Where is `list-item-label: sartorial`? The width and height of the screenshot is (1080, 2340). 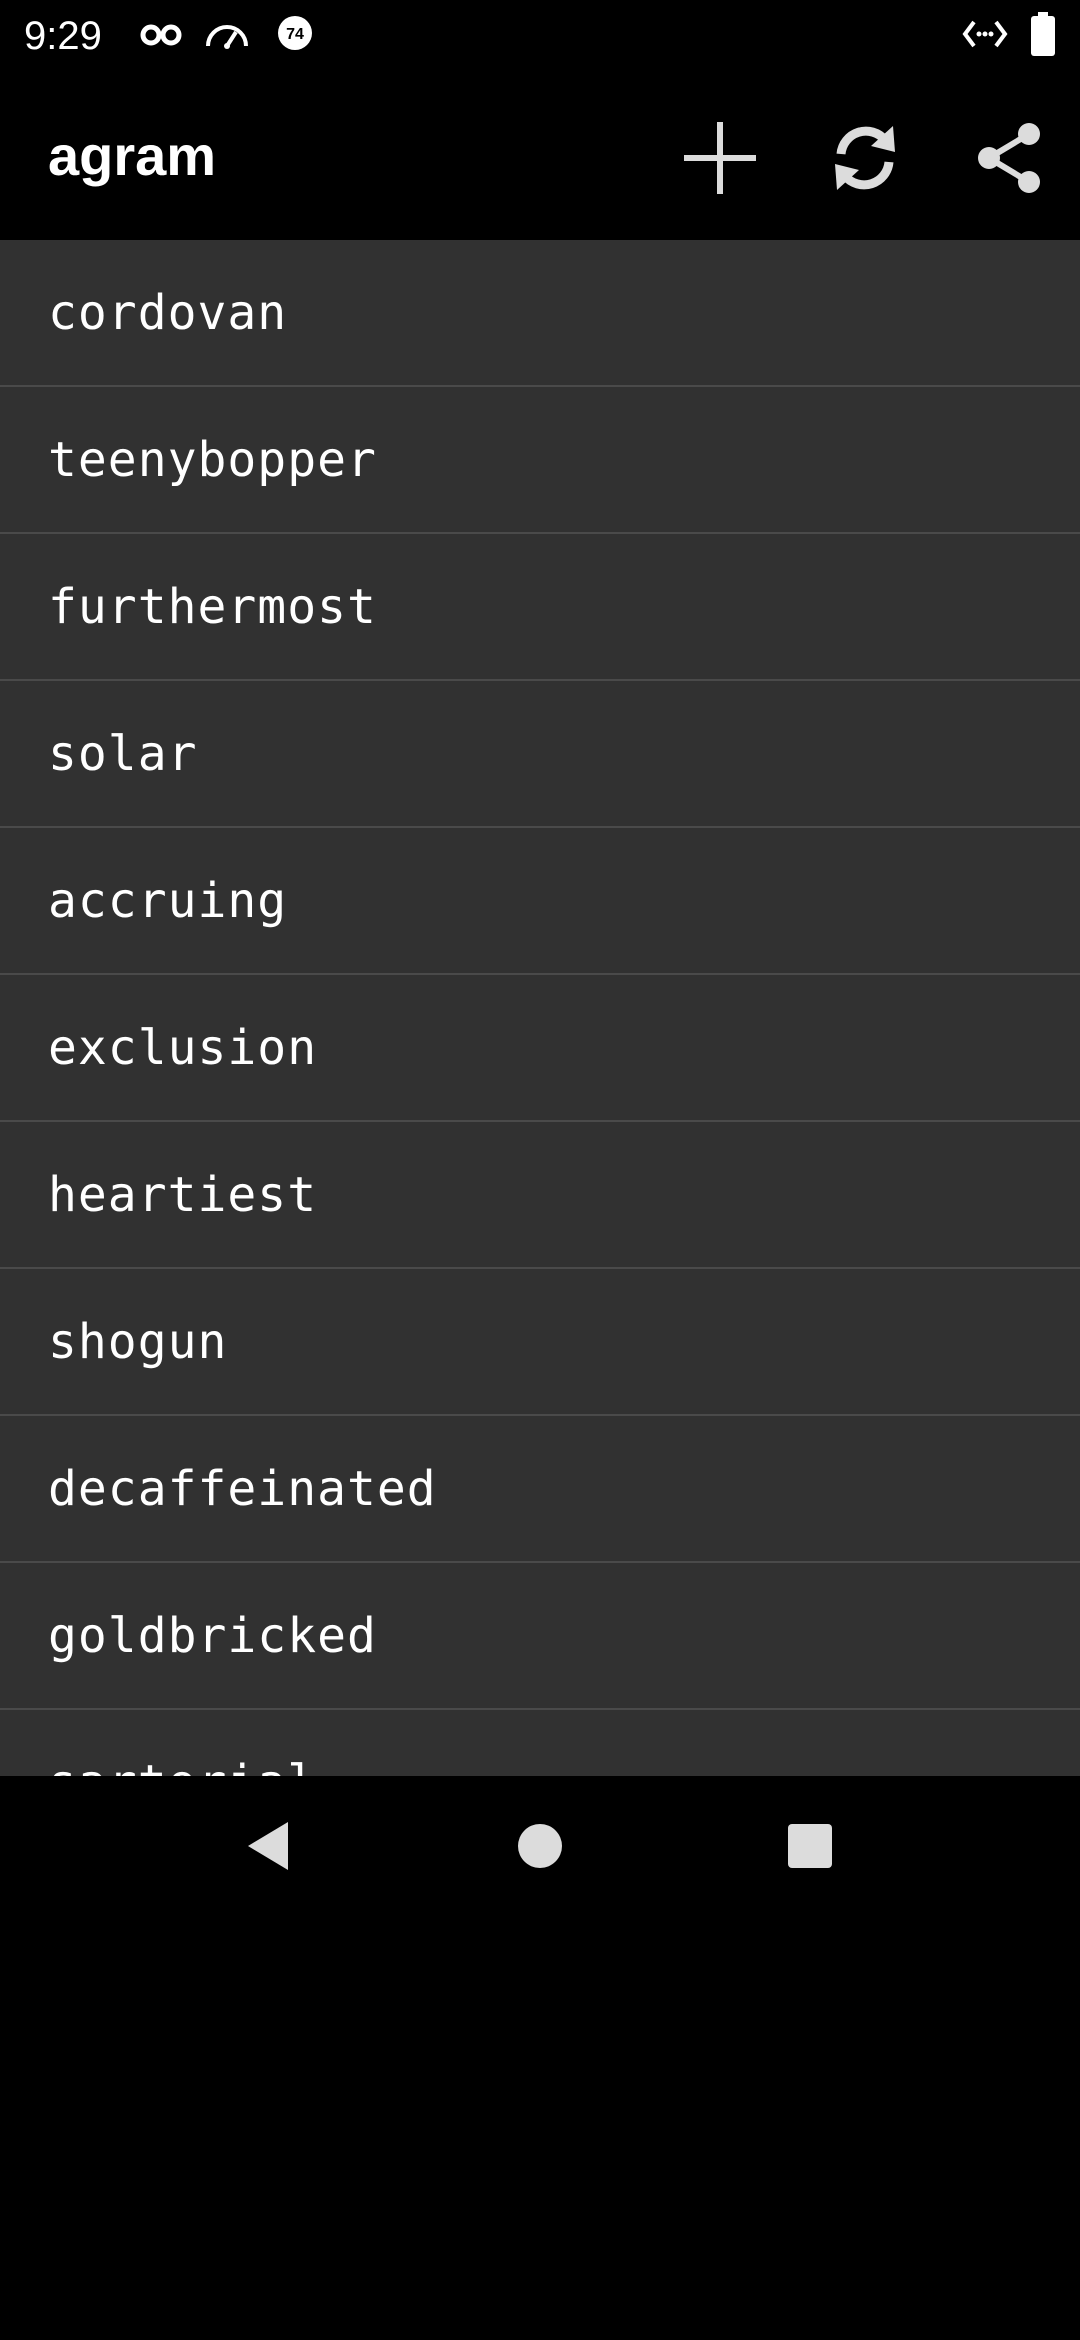 list-item-label: sartorial is located at coordinates (182, 1766).